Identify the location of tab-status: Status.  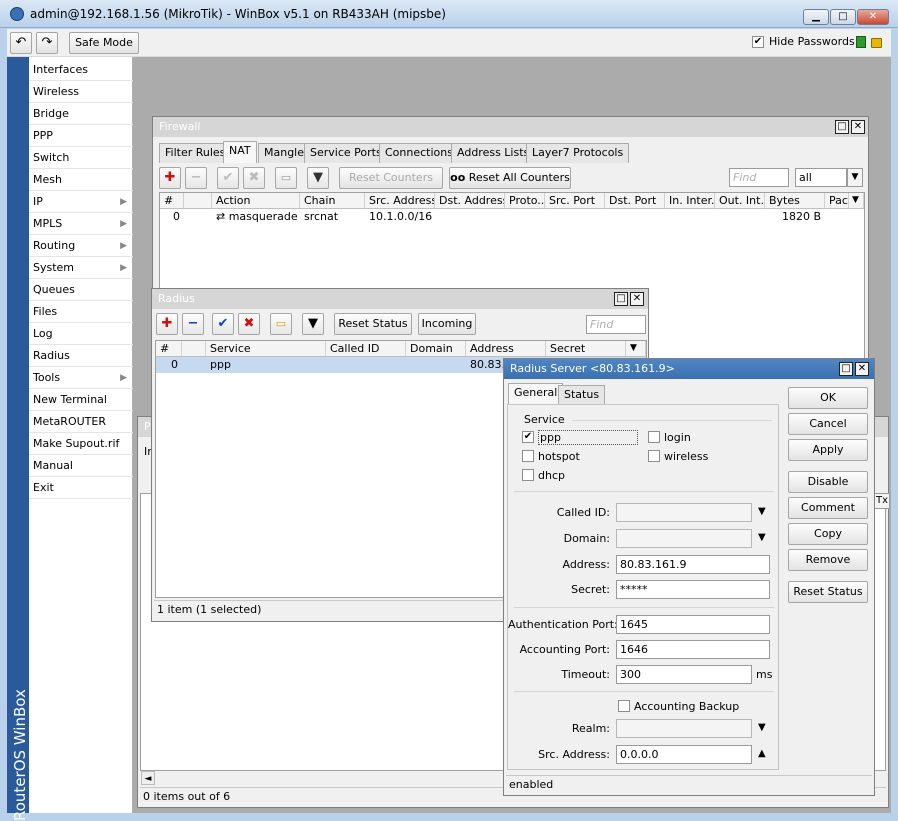
(582, 395).